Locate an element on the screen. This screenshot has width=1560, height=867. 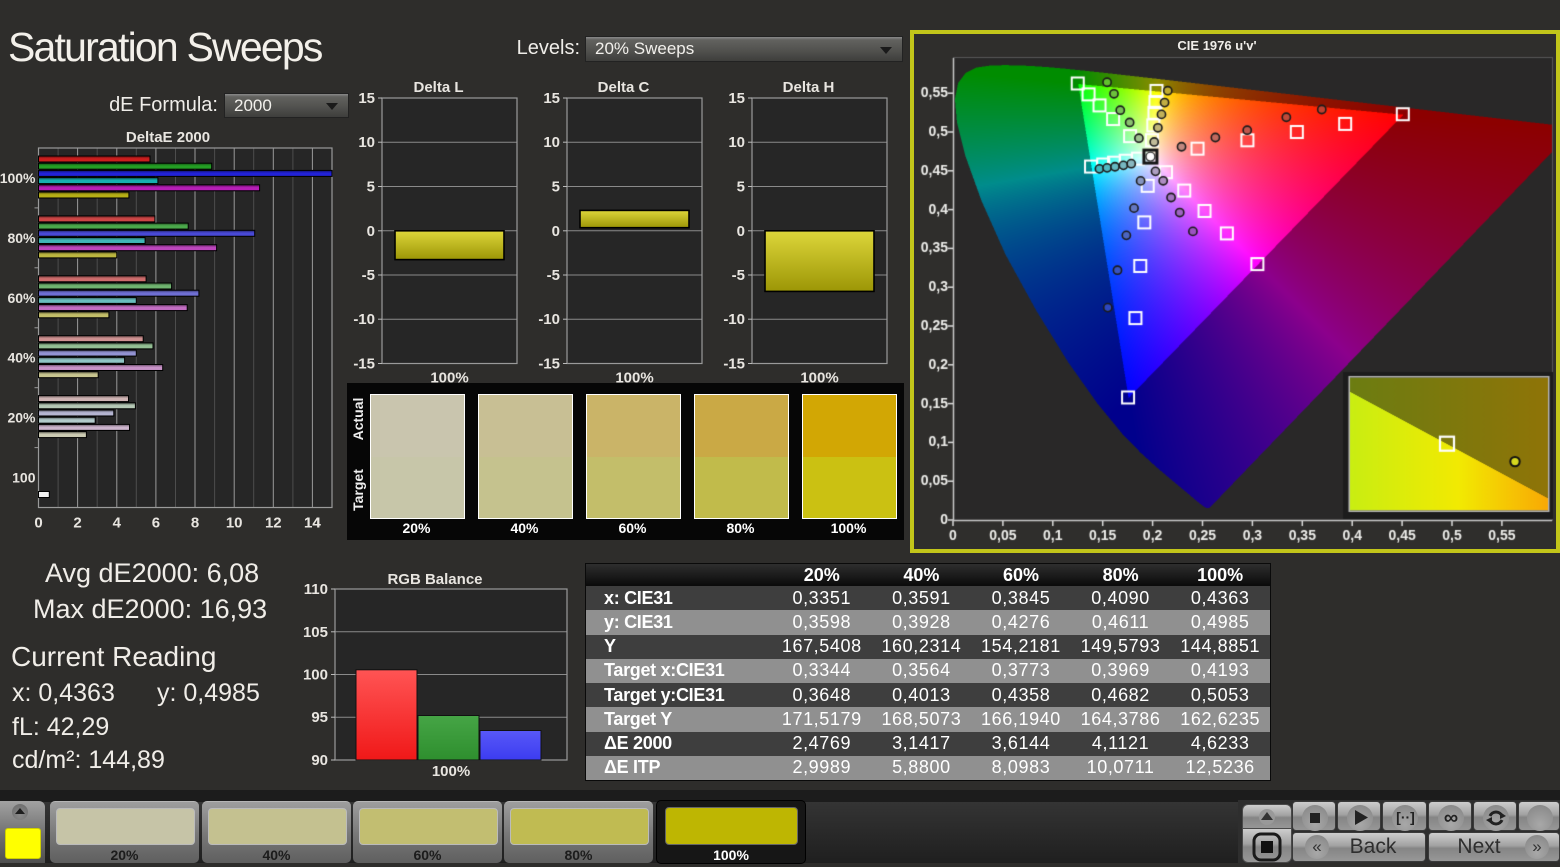
svg-text: 20% is located at coordinates (21, 418).